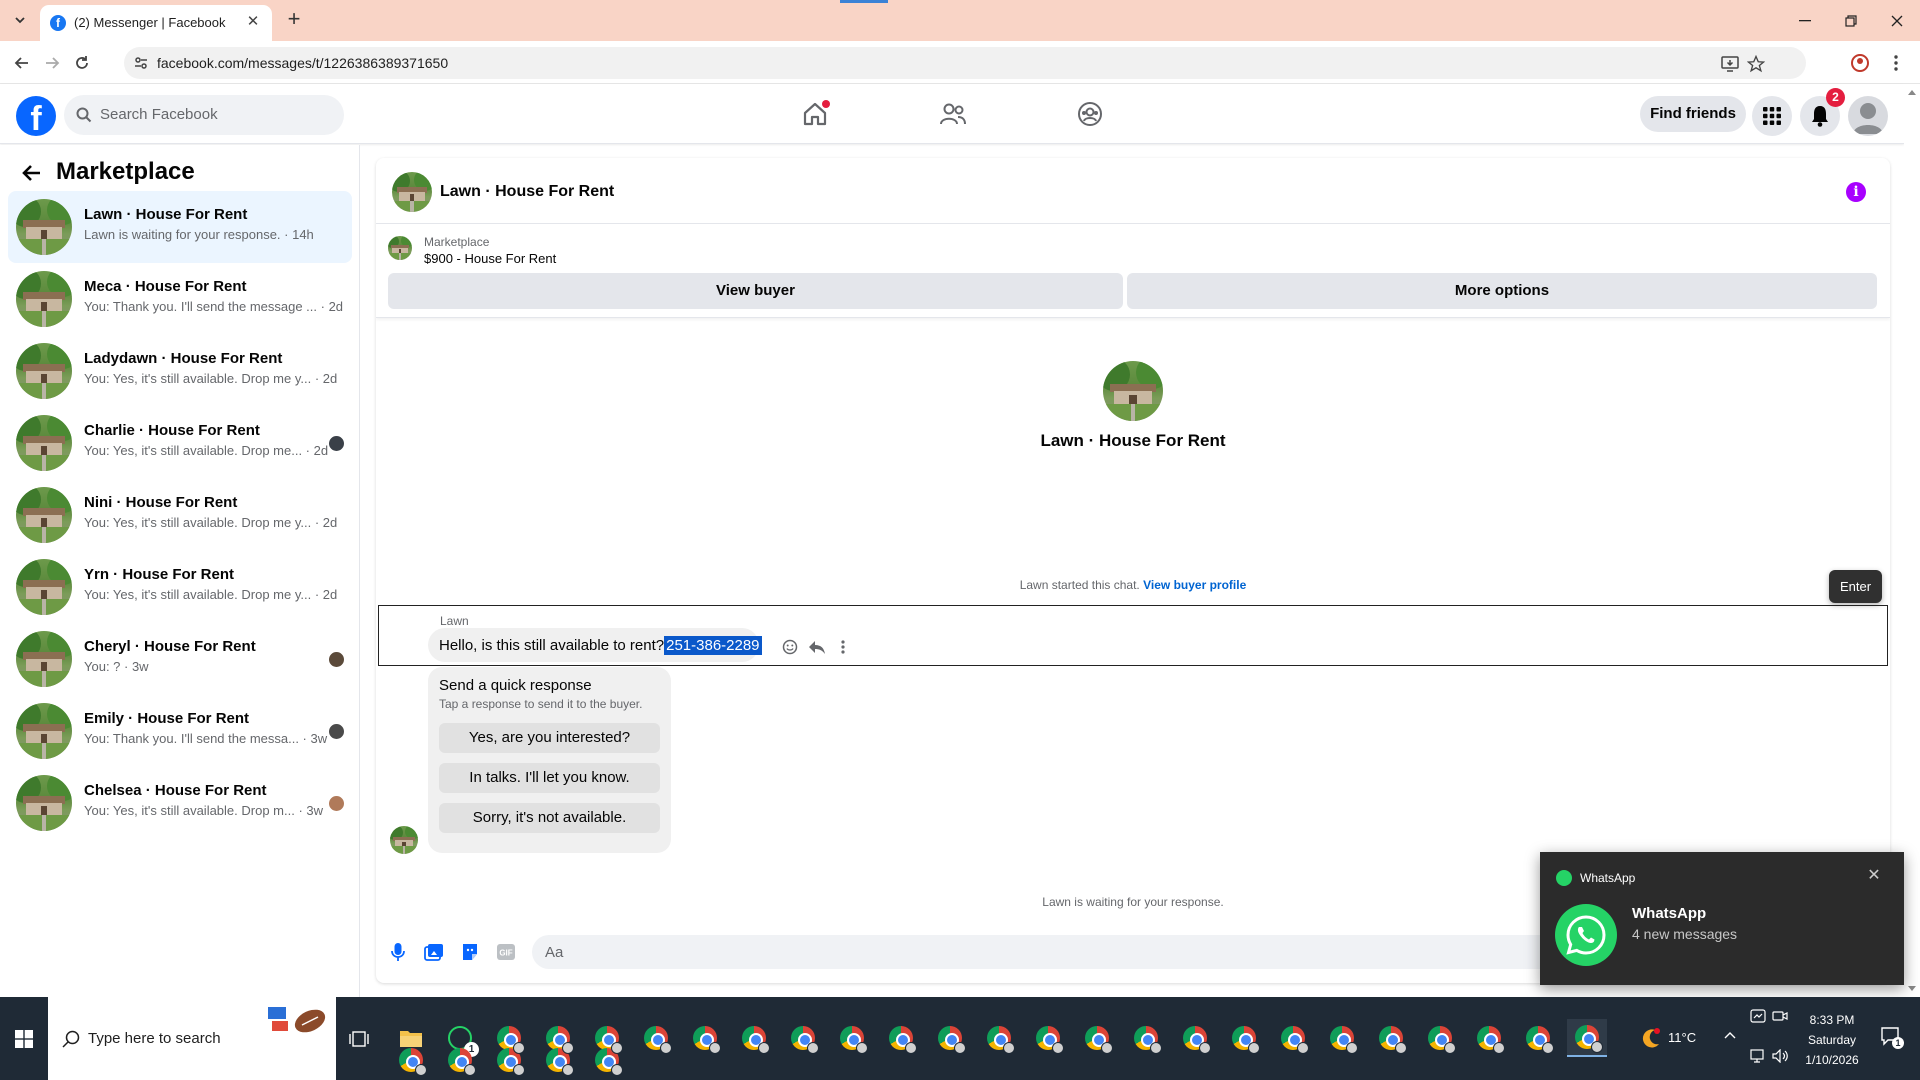 The height and width of the screenshot is (1080, 1920). Describe the element at coordinates (1874, 876) in the screenshot. I see `toast-close-icon: ✕` at that location.